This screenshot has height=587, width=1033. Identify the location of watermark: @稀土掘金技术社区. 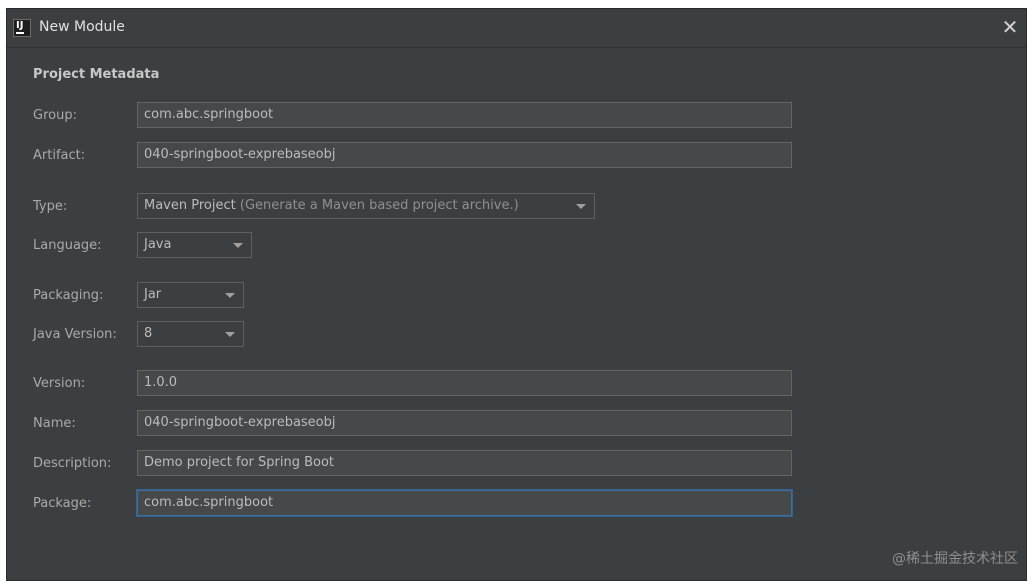
(955, 559).